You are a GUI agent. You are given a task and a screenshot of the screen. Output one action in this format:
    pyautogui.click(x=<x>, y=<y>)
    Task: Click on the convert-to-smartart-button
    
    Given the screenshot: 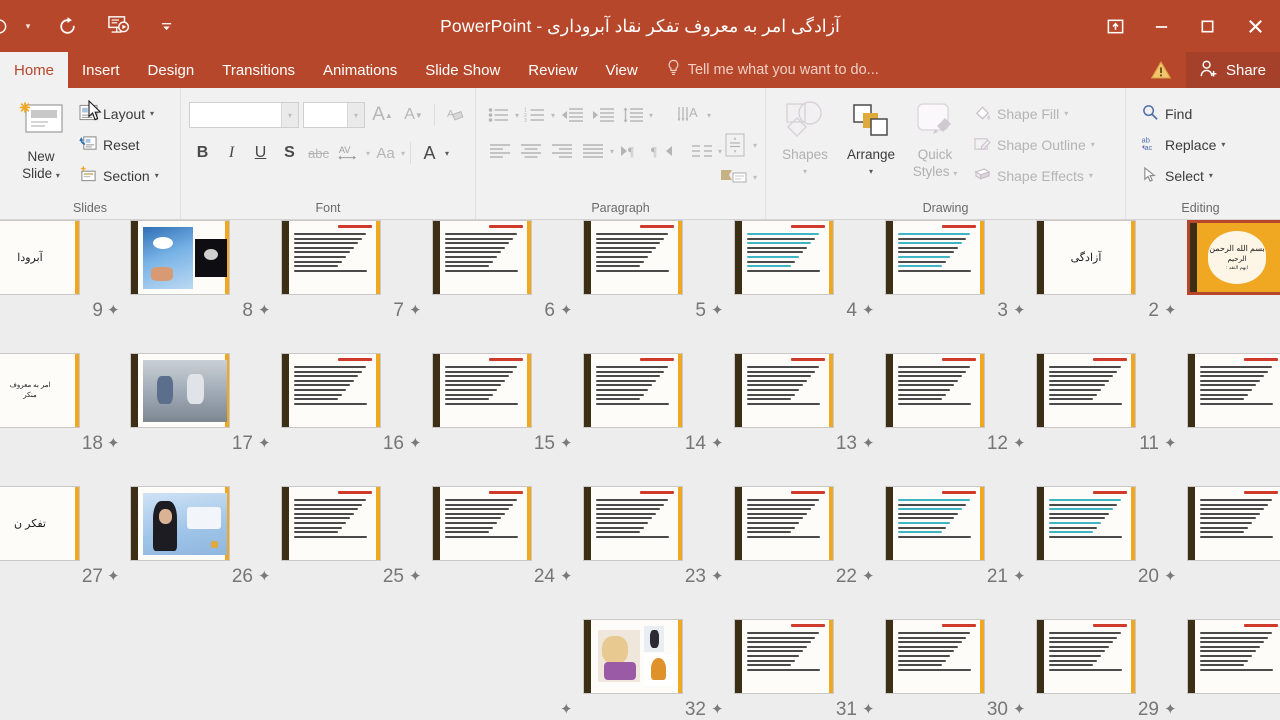 What is the action you would take?
    pyautogui.click(x=734, y=177)
    